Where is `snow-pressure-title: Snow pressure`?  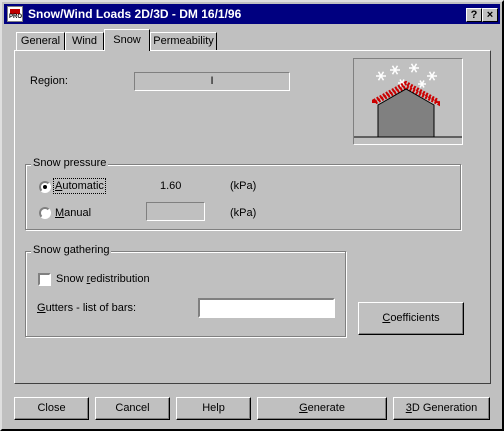 snow-pressure-title: Snow pressure is located at coordinates (70, 163).